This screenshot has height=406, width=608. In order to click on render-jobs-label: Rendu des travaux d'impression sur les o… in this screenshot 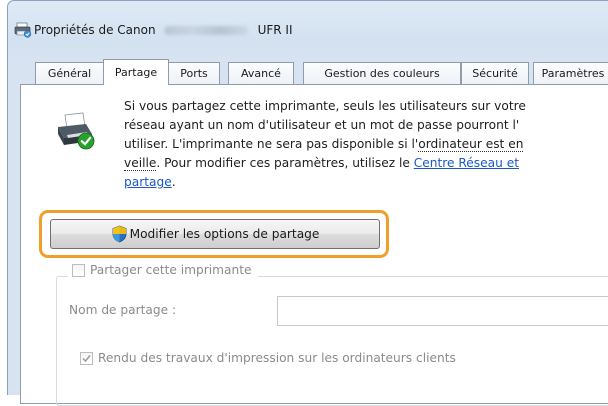, I will do `click(277, 358)`.